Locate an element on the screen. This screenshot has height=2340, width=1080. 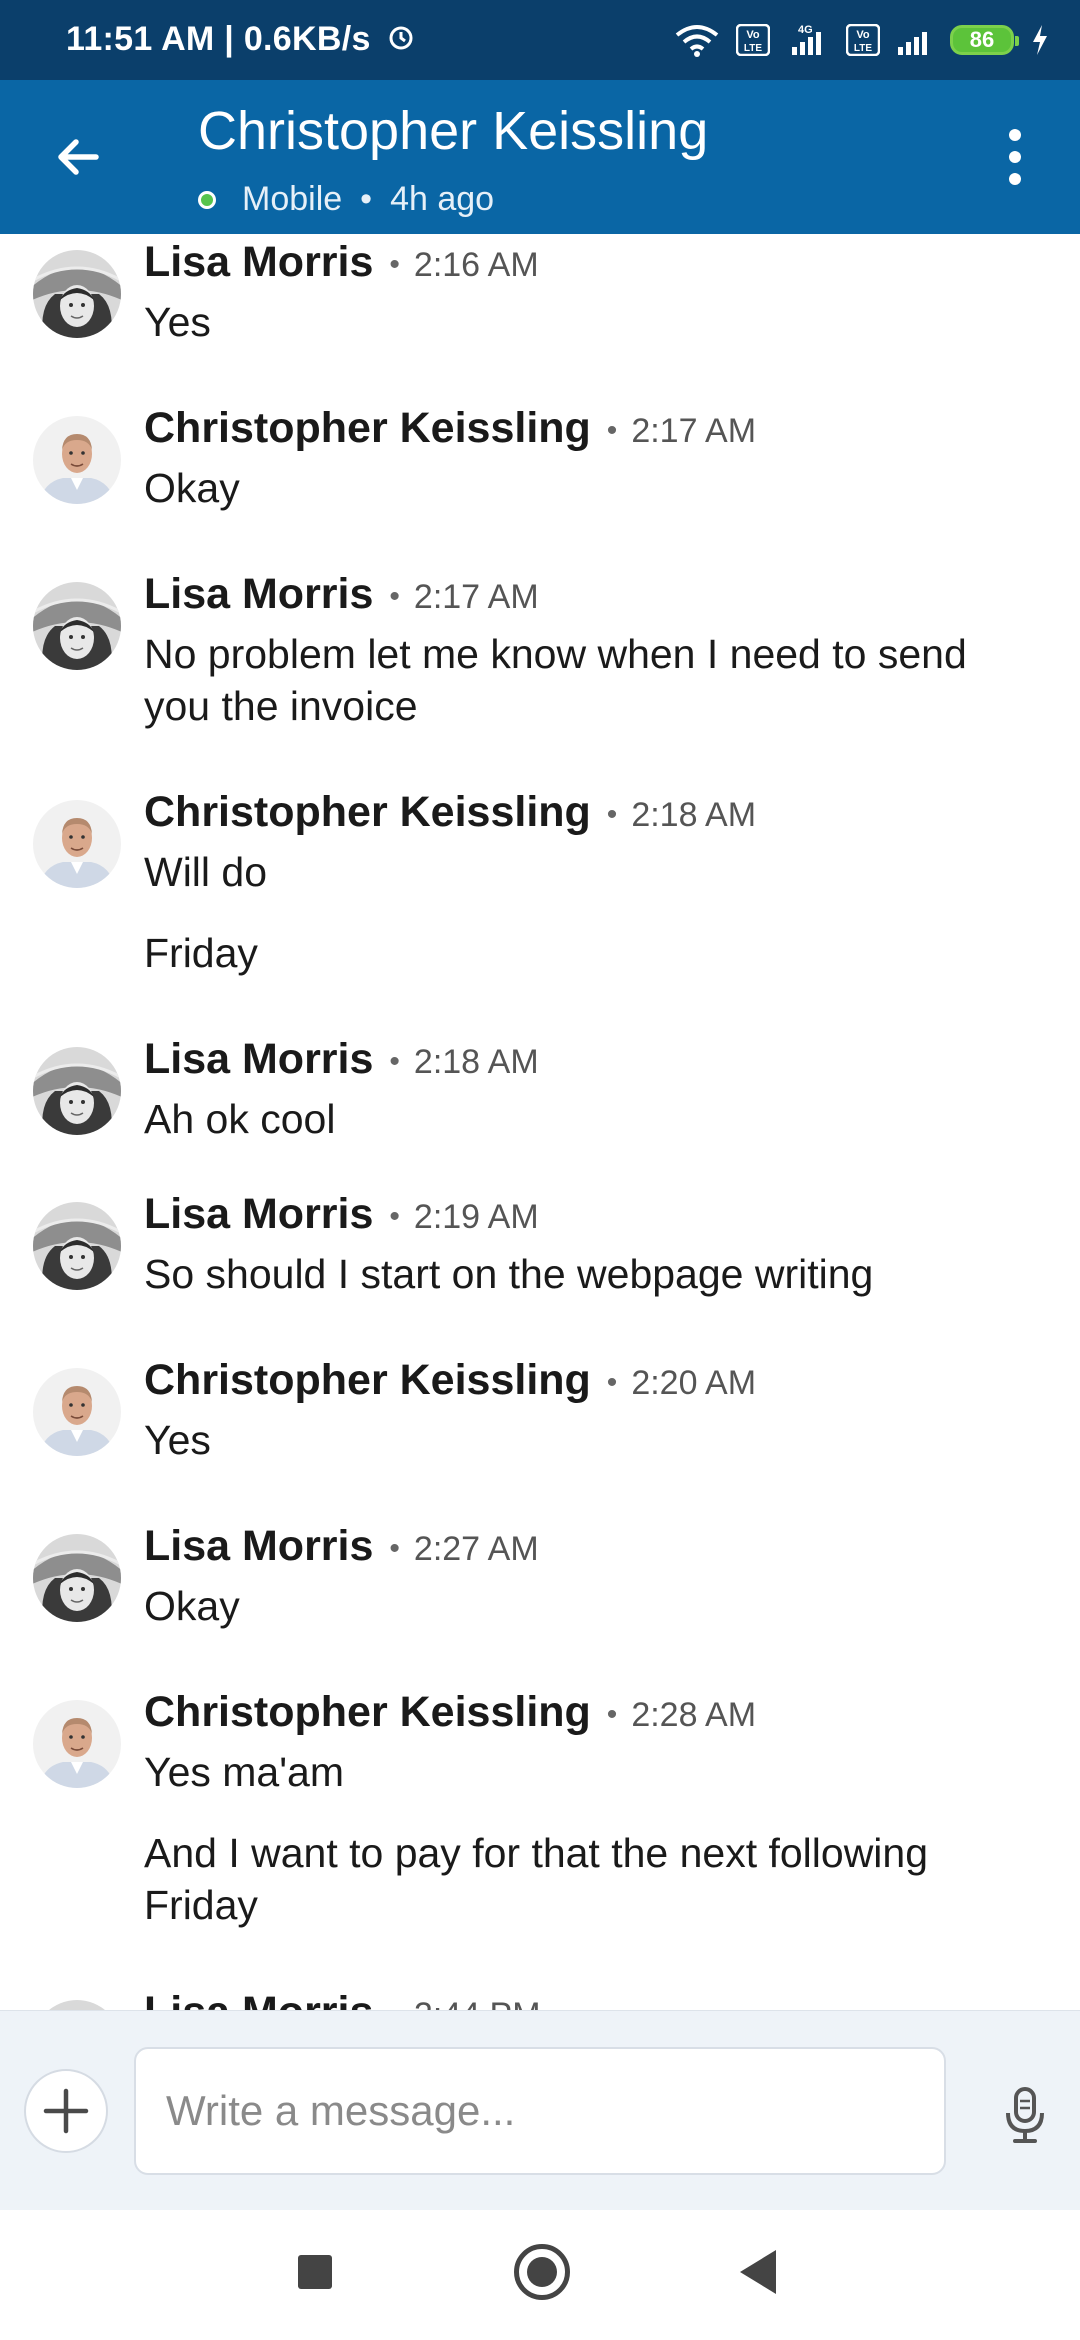
message-header: Christopher Keissling • 2:17 AM is located at coordinates (450, 428).